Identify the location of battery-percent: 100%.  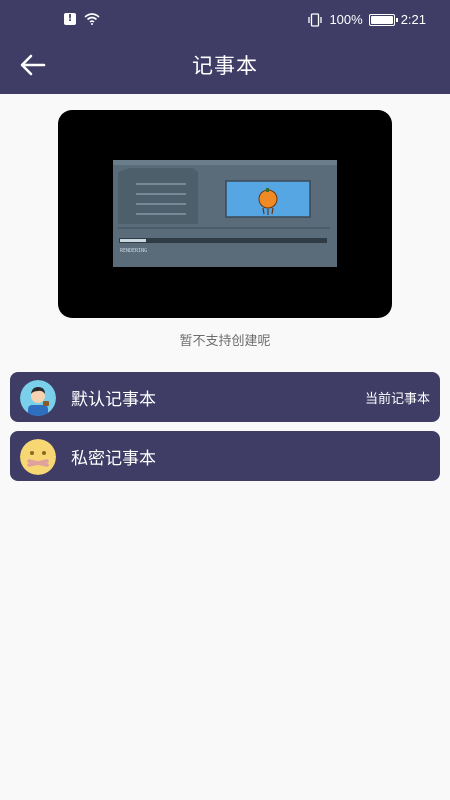
(346, 19).